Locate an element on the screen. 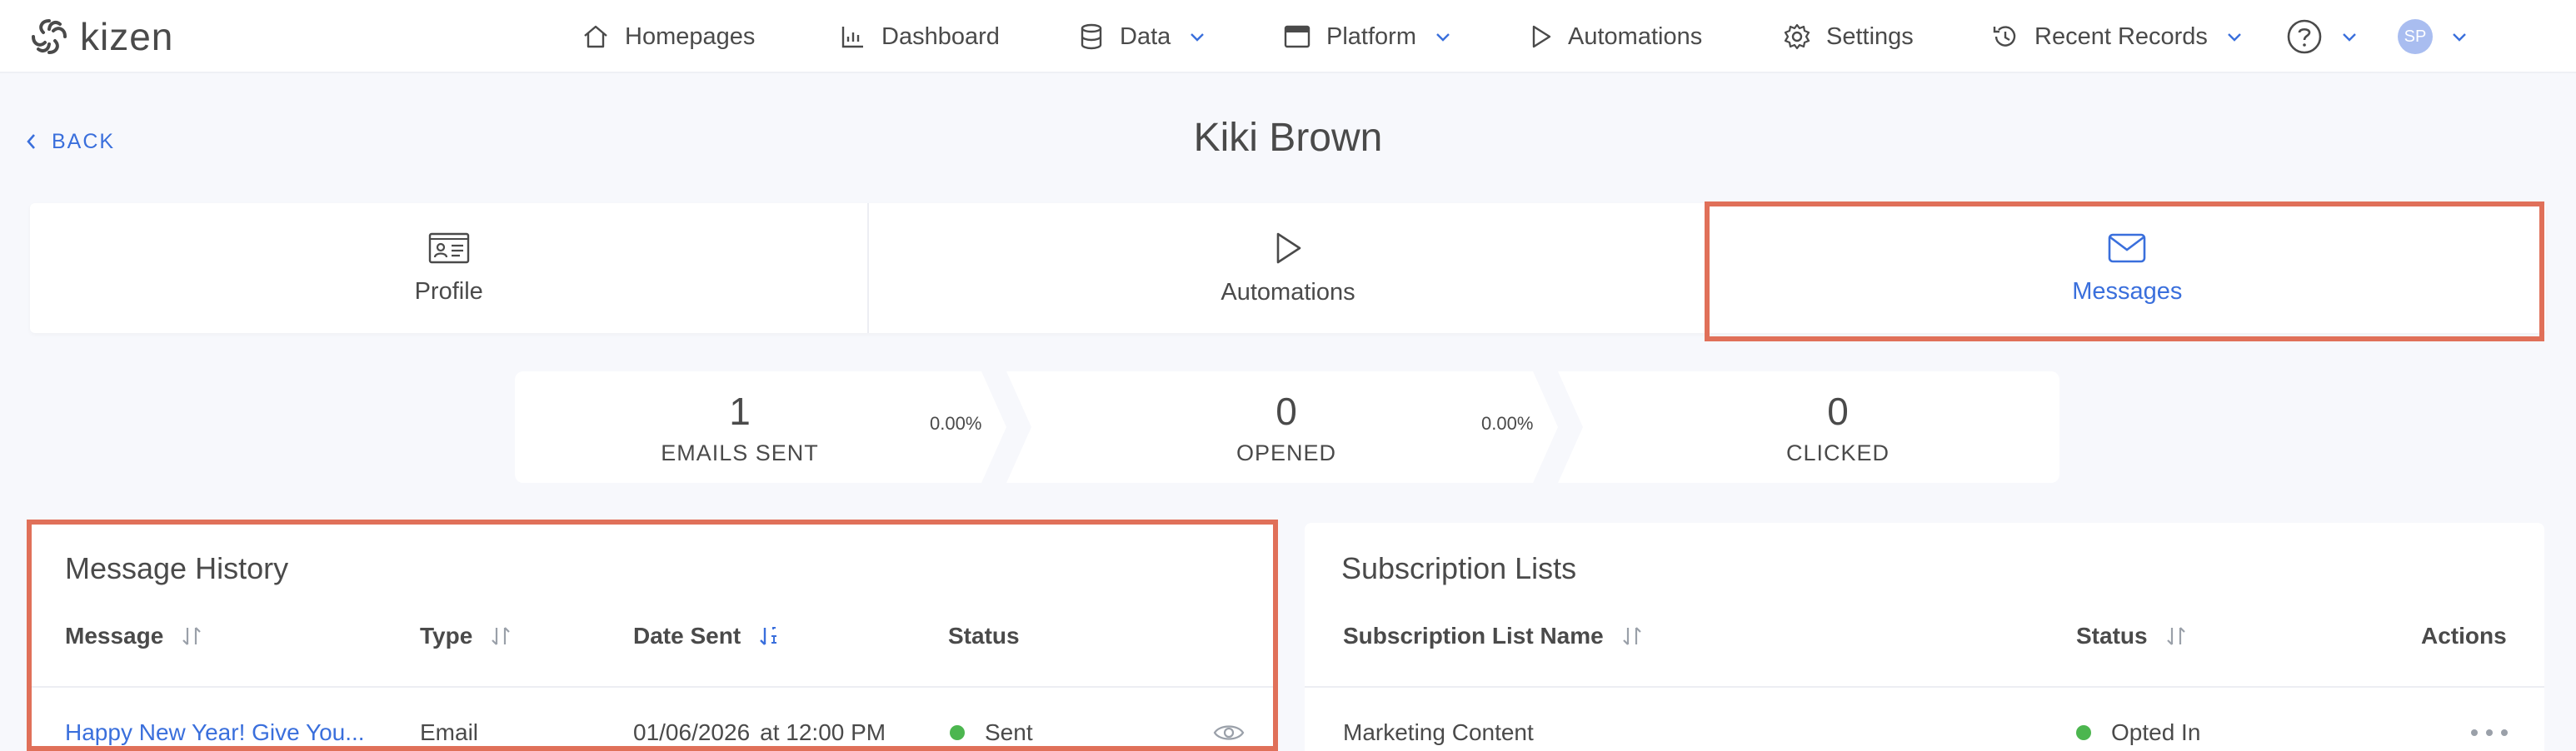 The width and height of the screenshot is (2576, 751). nav-platform-label: Platform is located at coordinates (1371, 36).